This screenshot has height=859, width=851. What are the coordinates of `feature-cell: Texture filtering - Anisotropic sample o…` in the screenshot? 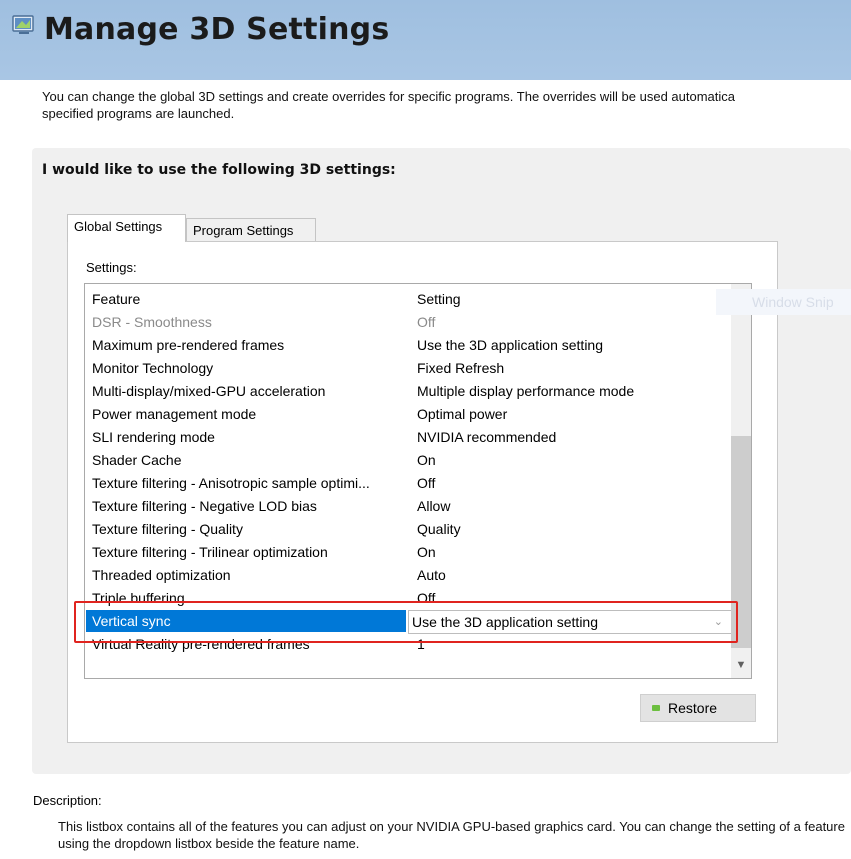 It's located at (231, 483).